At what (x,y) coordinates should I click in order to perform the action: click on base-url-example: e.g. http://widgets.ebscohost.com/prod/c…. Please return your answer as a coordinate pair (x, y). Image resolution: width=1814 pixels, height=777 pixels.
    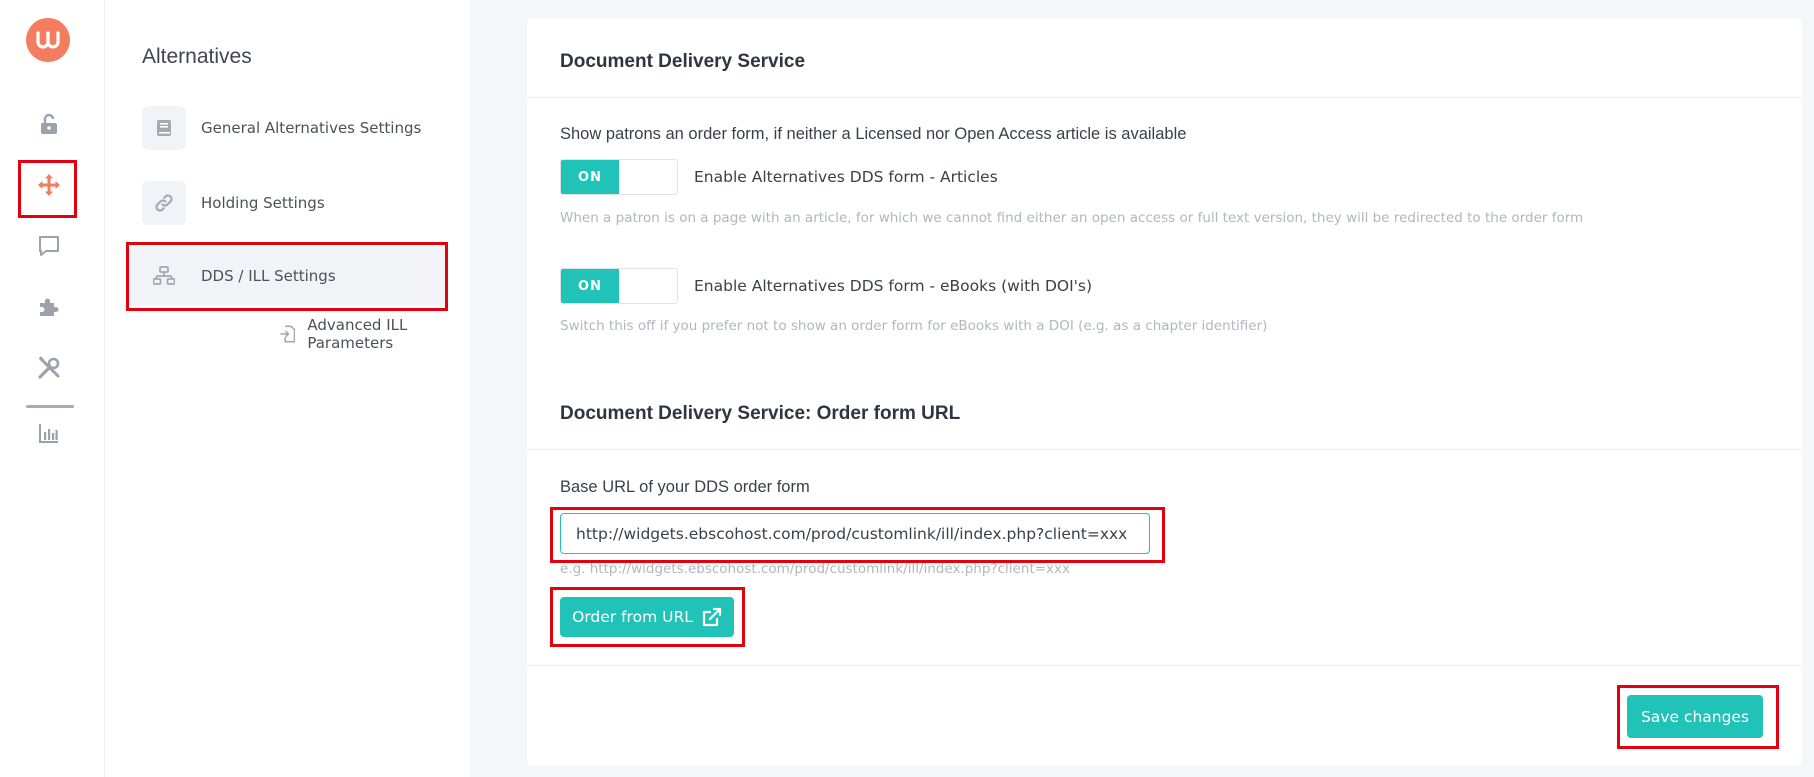
    Looking at the image, I should click on (815, 569).